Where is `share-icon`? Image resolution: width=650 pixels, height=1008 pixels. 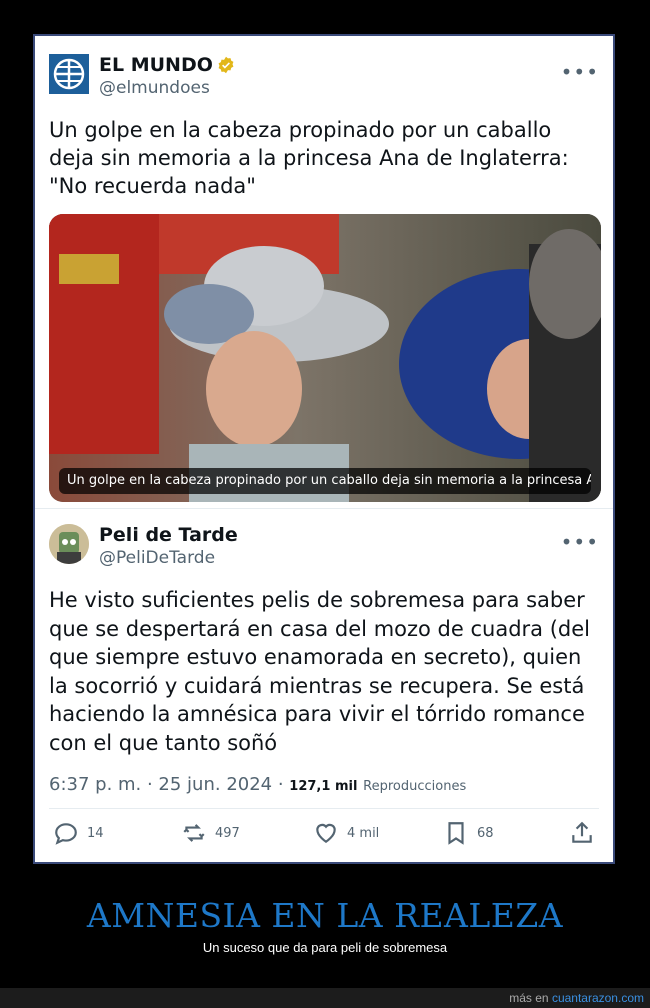
share-icon is located at coordinates (582, 832).